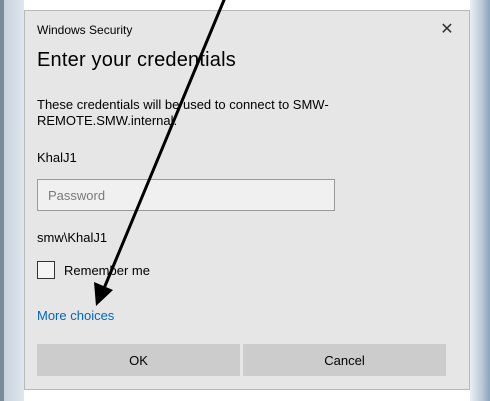  I want to click on cancel-button: Cancel, so click(344, 360).